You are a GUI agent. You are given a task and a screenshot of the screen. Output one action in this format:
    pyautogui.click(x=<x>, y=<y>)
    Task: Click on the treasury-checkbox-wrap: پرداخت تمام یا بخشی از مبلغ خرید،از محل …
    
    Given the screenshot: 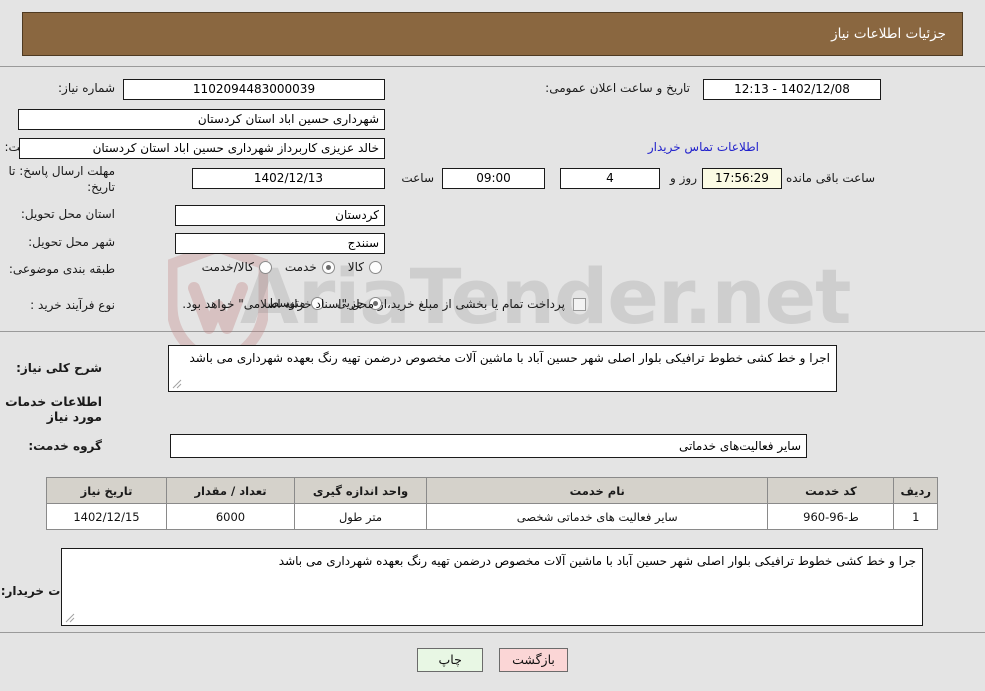 What is the action you would take?
    pyautogui.click(x=386, y=304)
    